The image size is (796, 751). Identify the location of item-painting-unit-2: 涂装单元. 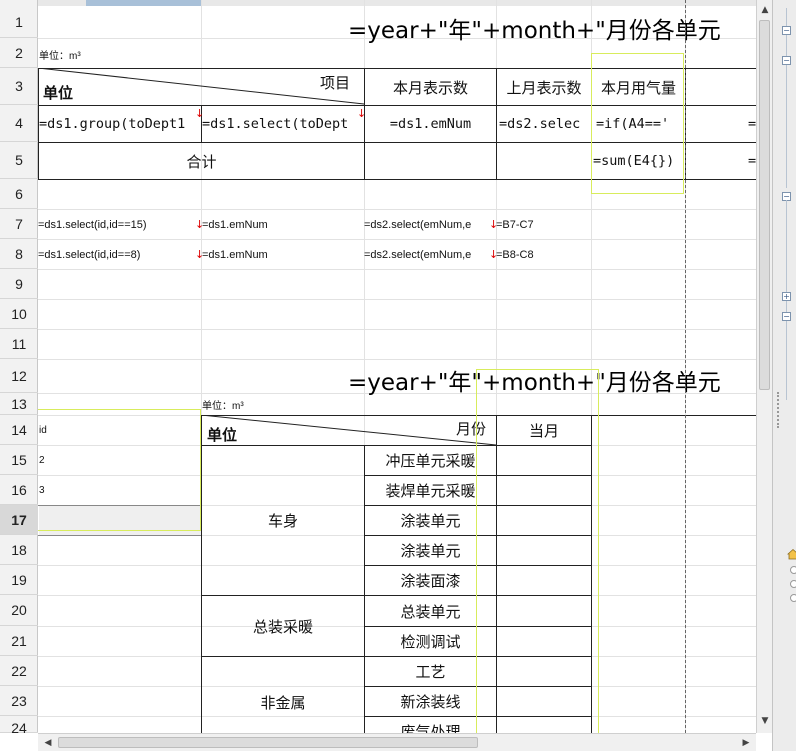
(430, 550).